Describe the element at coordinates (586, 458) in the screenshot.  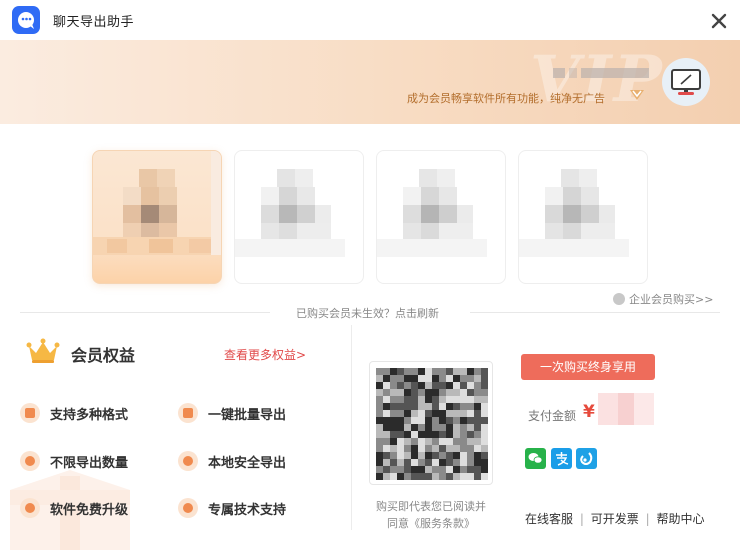
I see `third-party-pay-icon` at that location.